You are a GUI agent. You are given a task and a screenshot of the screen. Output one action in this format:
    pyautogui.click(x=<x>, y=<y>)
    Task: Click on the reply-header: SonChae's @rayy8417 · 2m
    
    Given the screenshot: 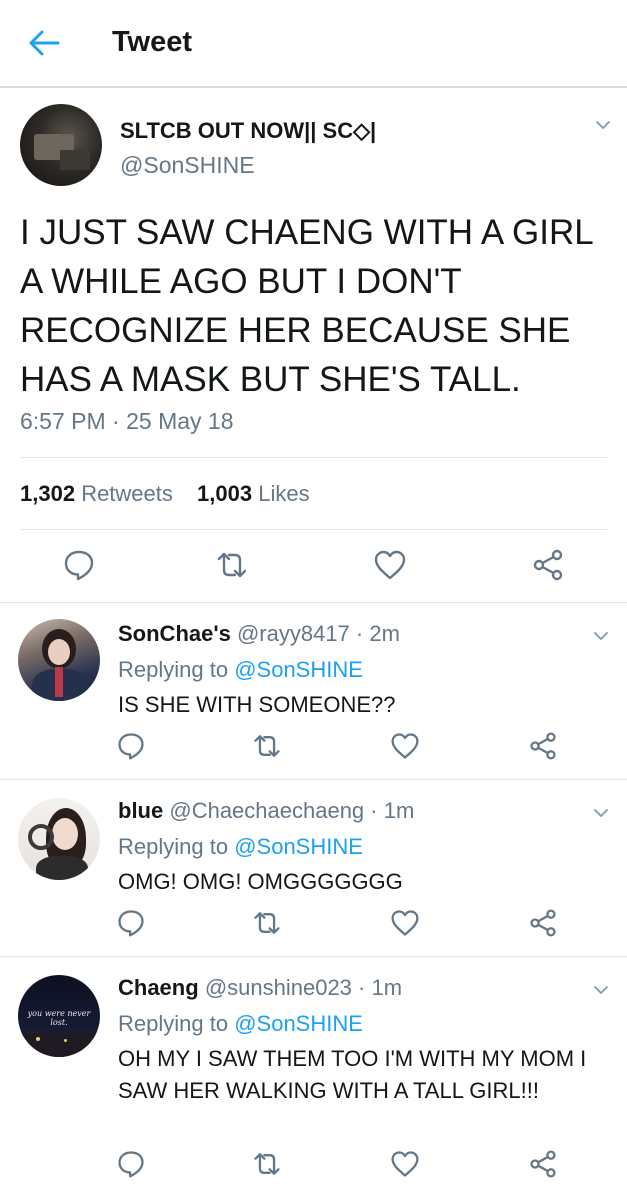 What is the action you would take?
    pyautogui.click(x=259, y=634)
    